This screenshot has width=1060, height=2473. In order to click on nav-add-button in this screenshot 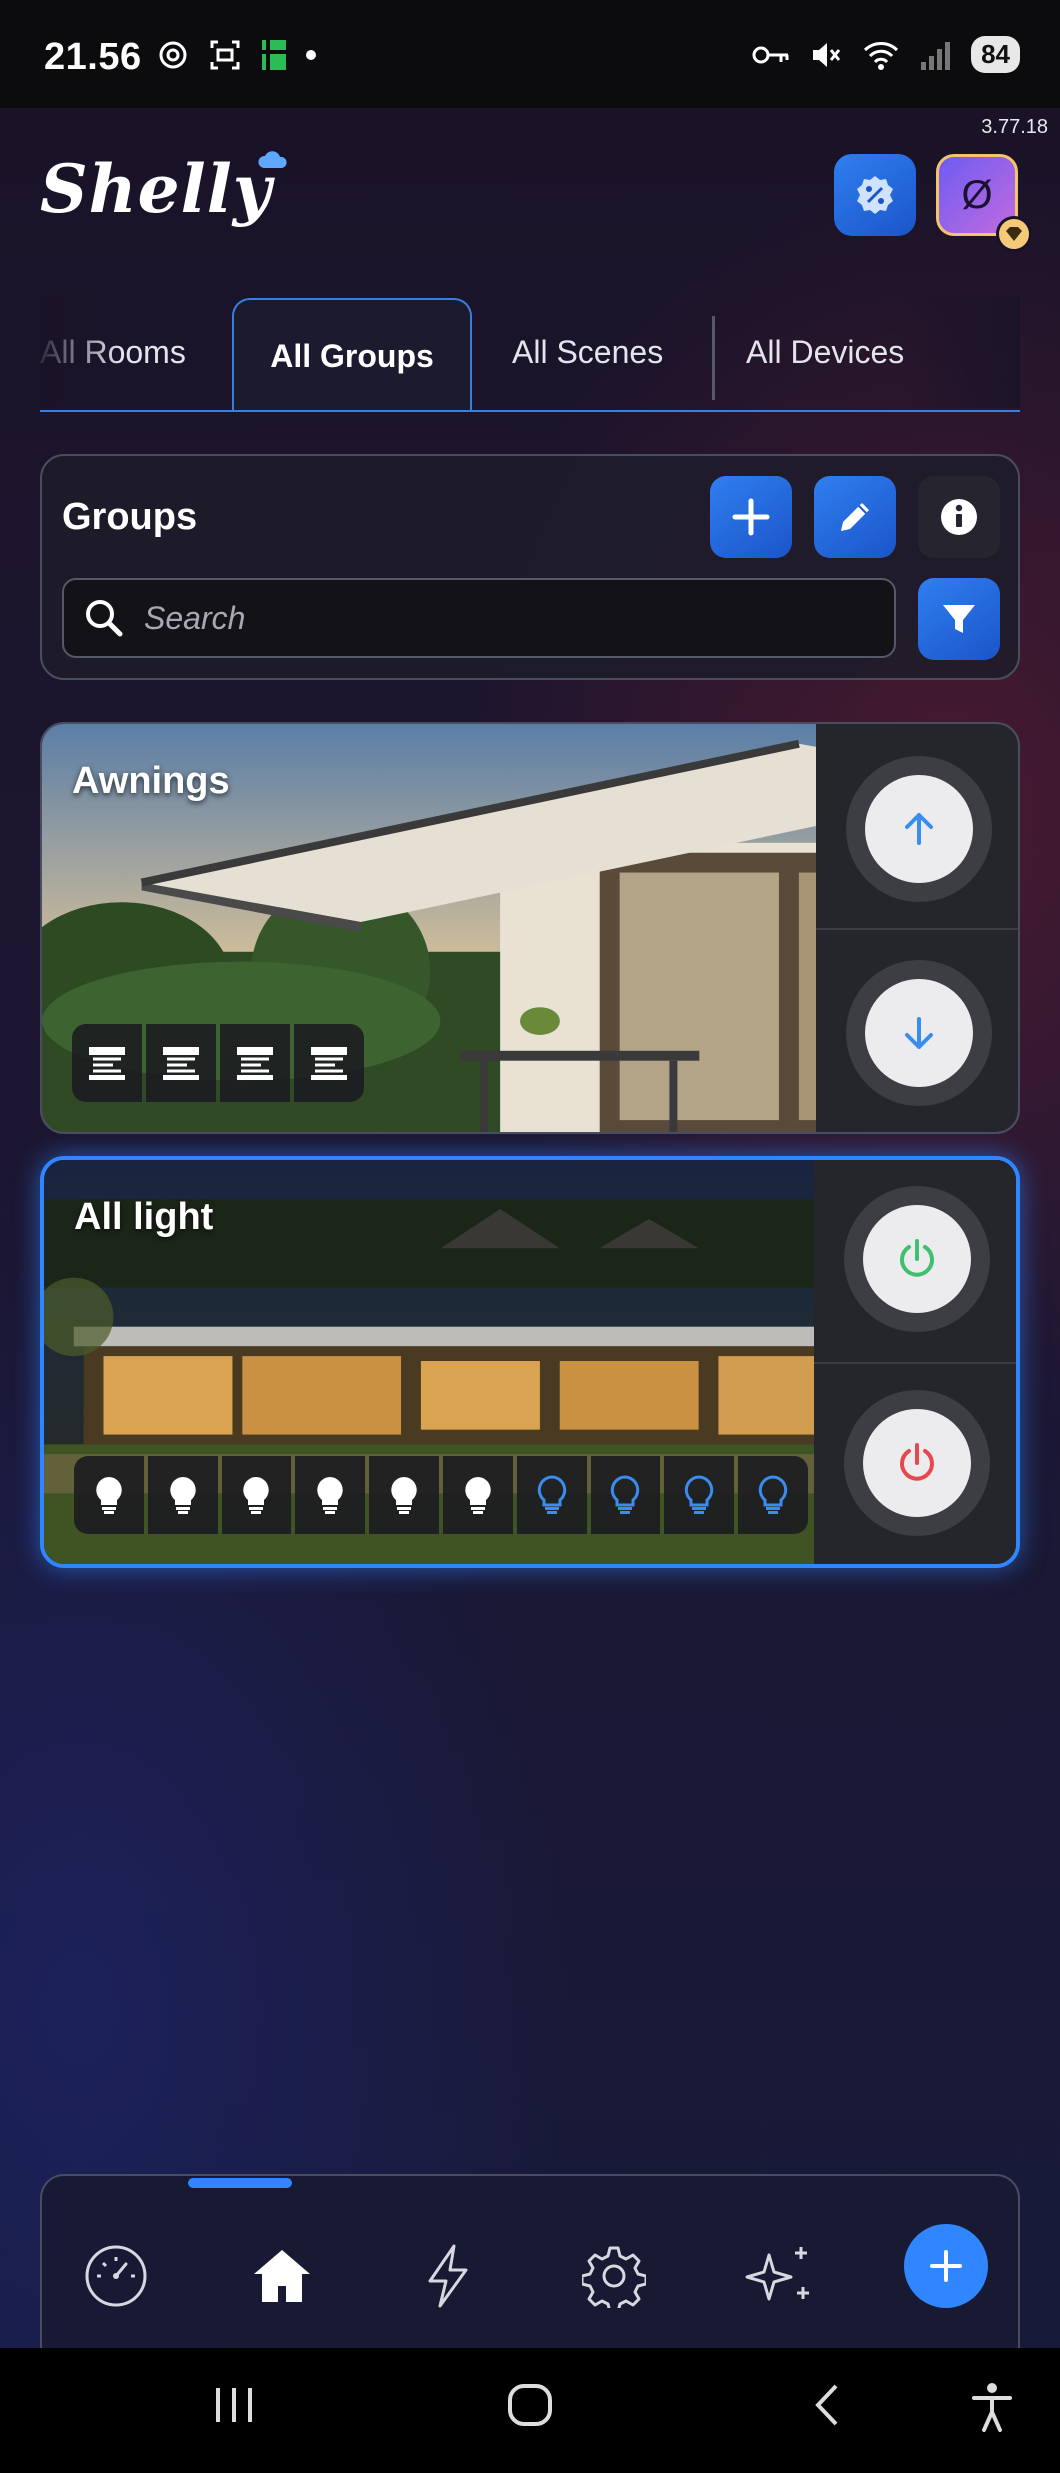, I will do `click(946, 2266)`.